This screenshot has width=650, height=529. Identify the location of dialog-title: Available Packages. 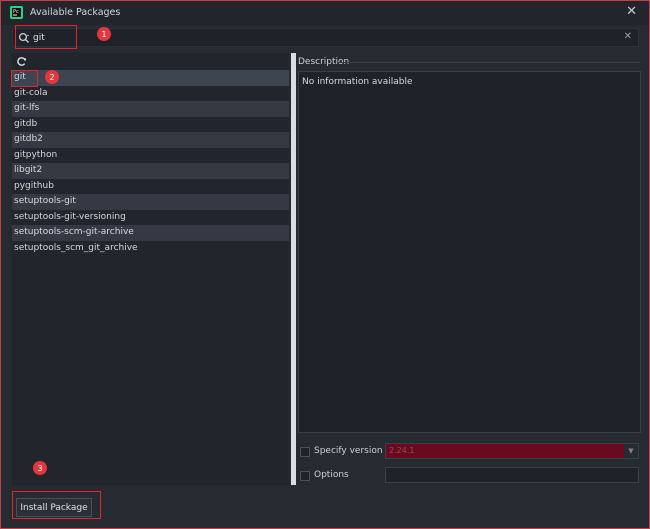
(75, 12).